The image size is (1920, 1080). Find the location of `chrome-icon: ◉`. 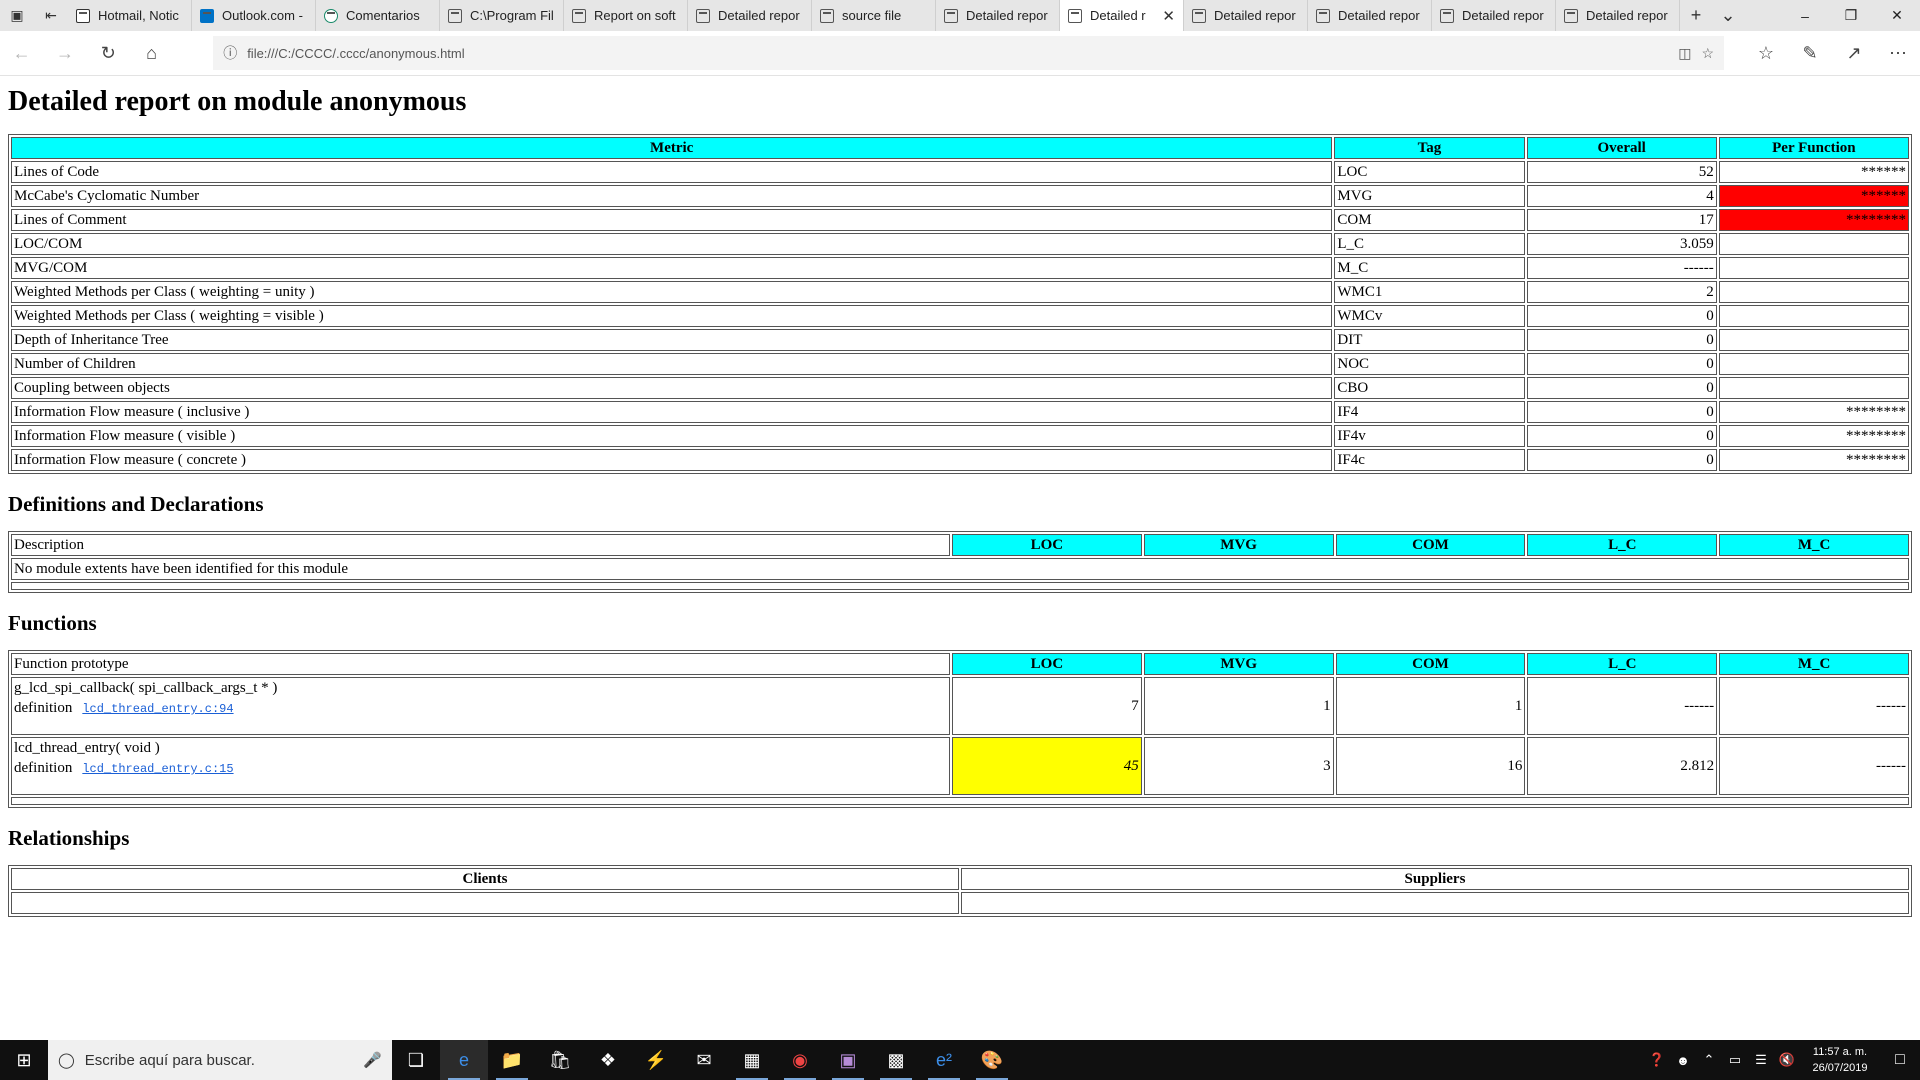

chrome-icon: ◉ is located at coordinates (800, 1060).